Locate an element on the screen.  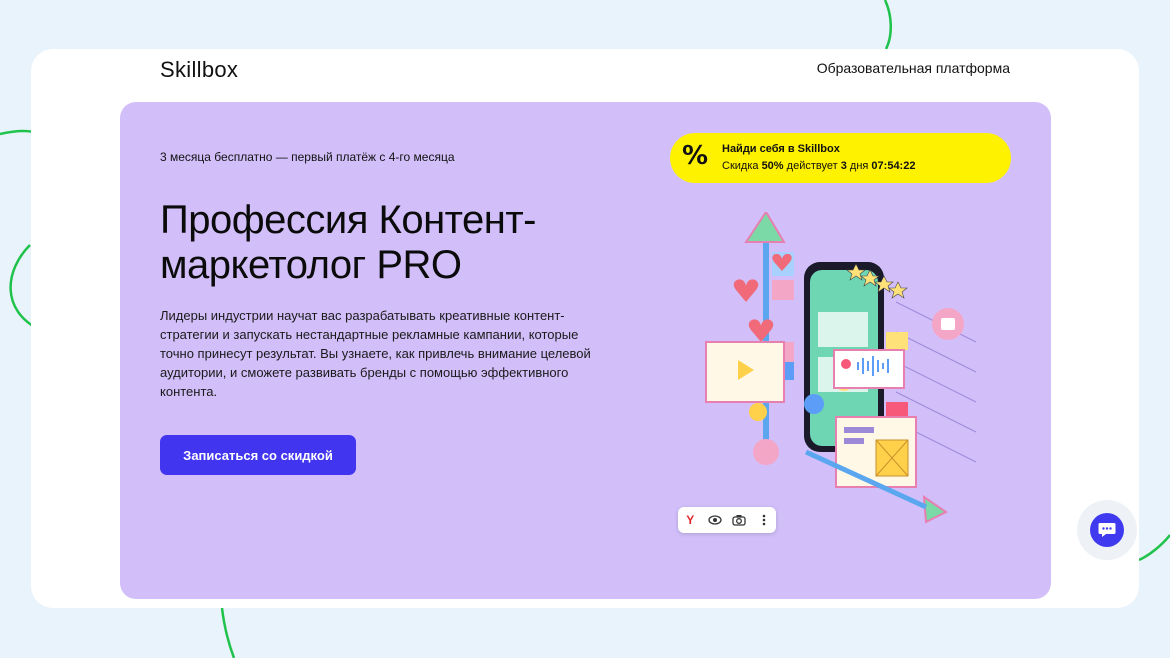
chat-widget-button is located at coordinates (1107, 530).